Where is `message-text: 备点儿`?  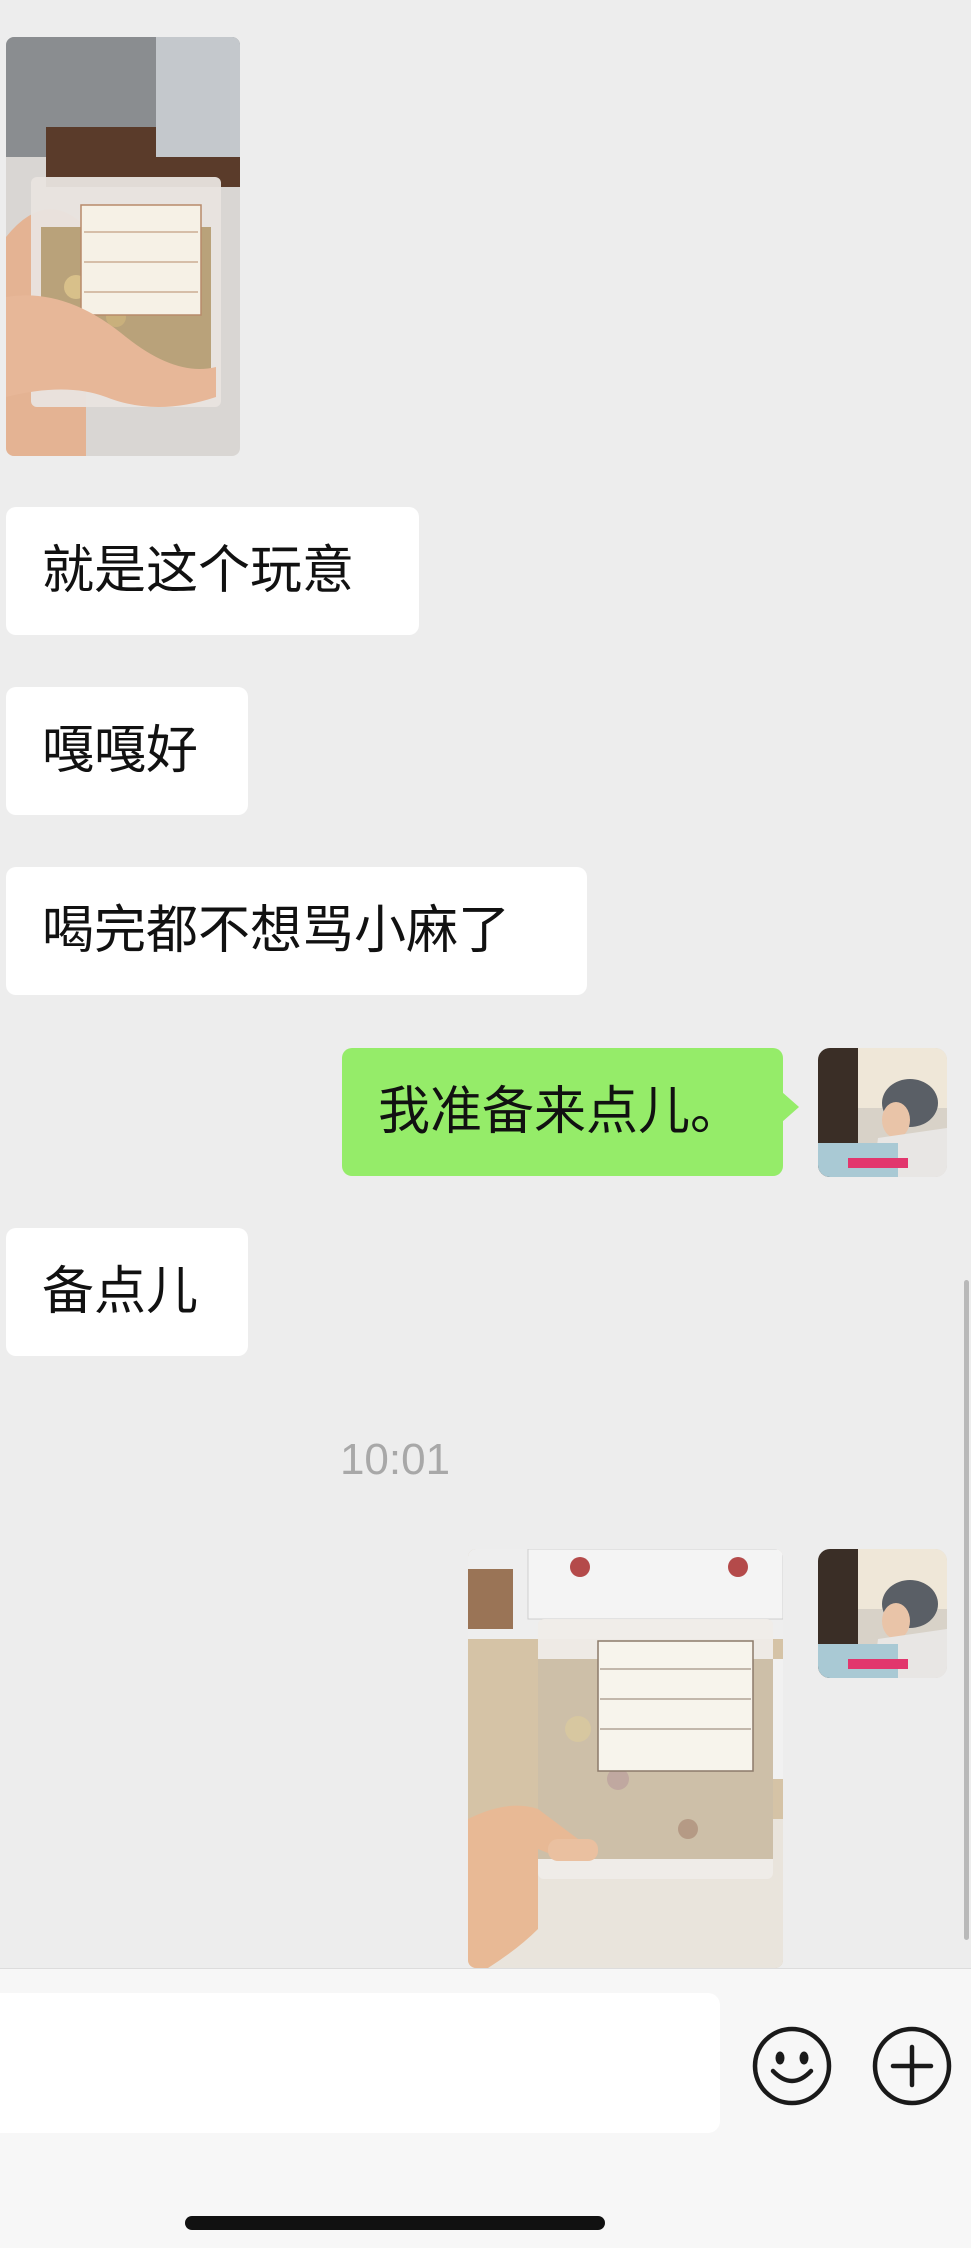 message-text: 备点儿 is located at coordinates (120, 1292).